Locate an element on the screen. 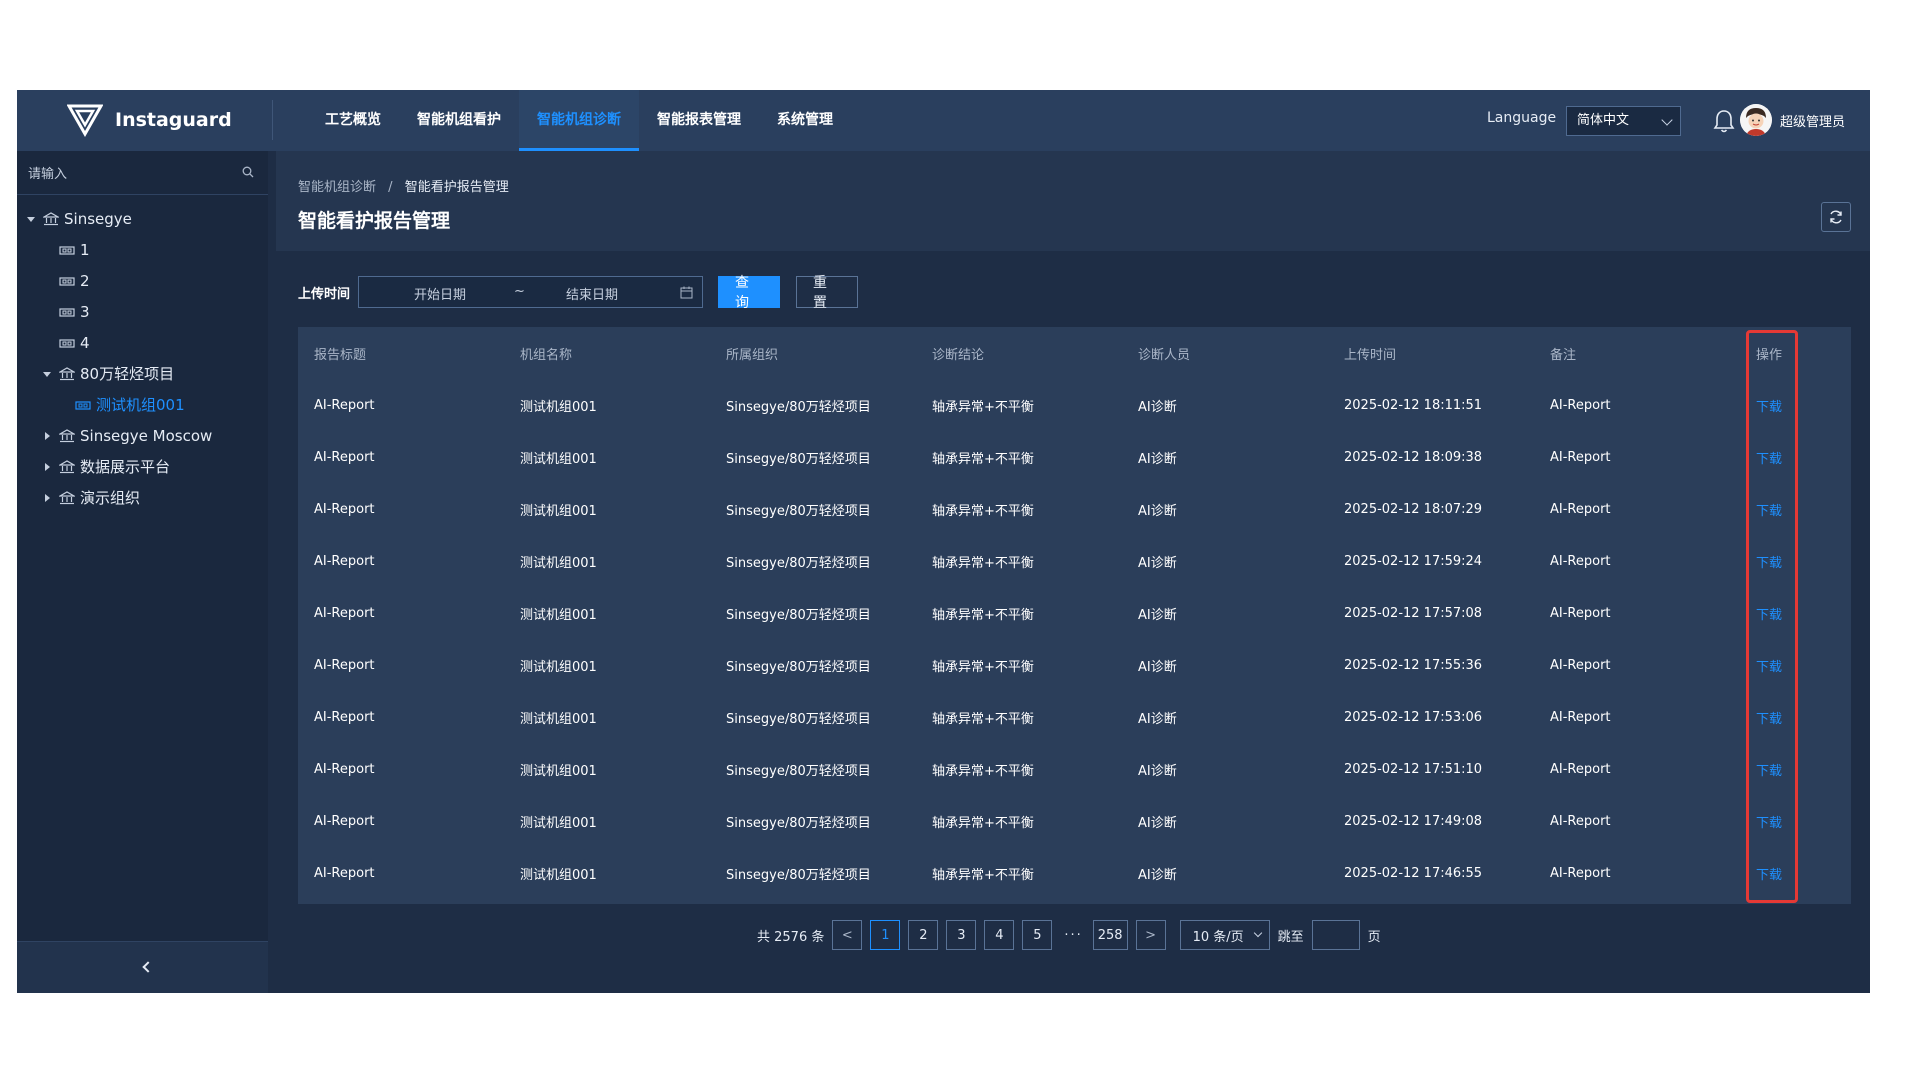 The height and width of the screenshot is (1080, 1920). refresh-icon is located at coordinates (1836, 217).